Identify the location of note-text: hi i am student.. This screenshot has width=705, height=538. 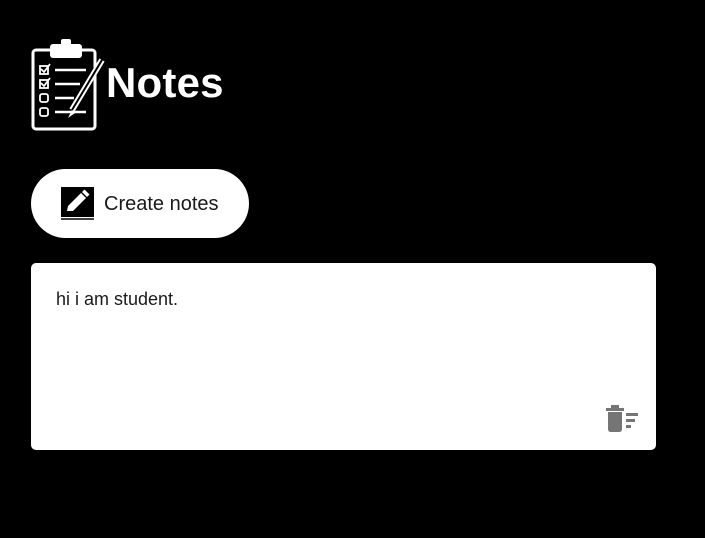
(117, 299).